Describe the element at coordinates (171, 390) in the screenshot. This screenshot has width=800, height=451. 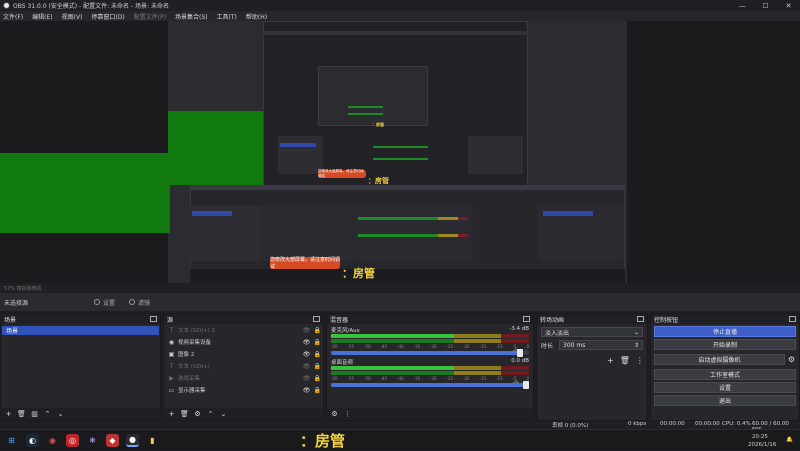
I see `monitor-icon: ▭` at that location.